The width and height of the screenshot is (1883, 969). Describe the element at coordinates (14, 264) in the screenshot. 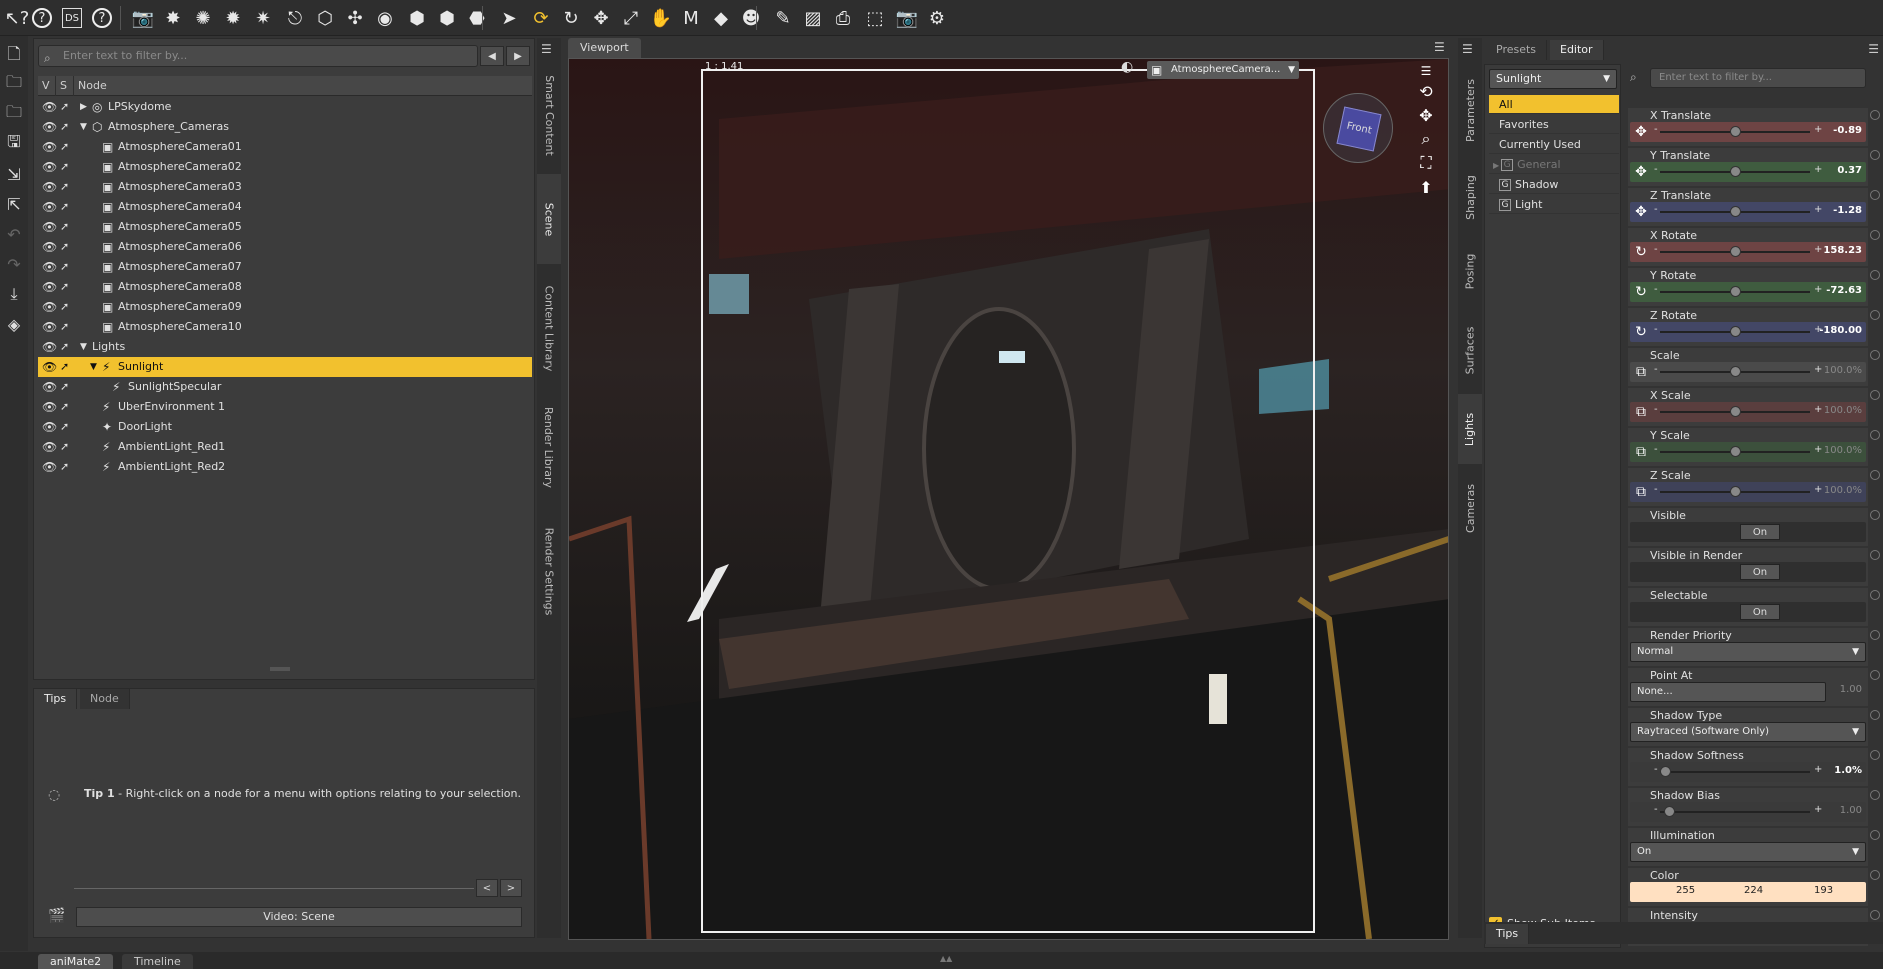

I see `redo-icon: ↷` at that location.